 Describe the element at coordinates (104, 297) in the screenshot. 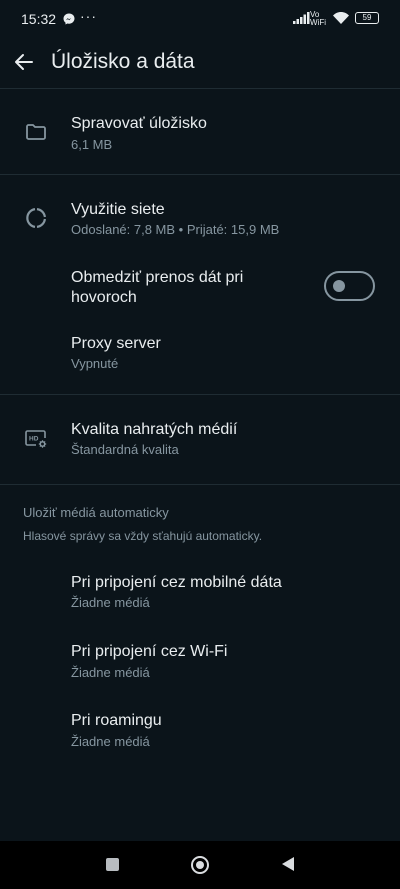

I see `limit-call-data-title-line2: hovoroch` at that location.